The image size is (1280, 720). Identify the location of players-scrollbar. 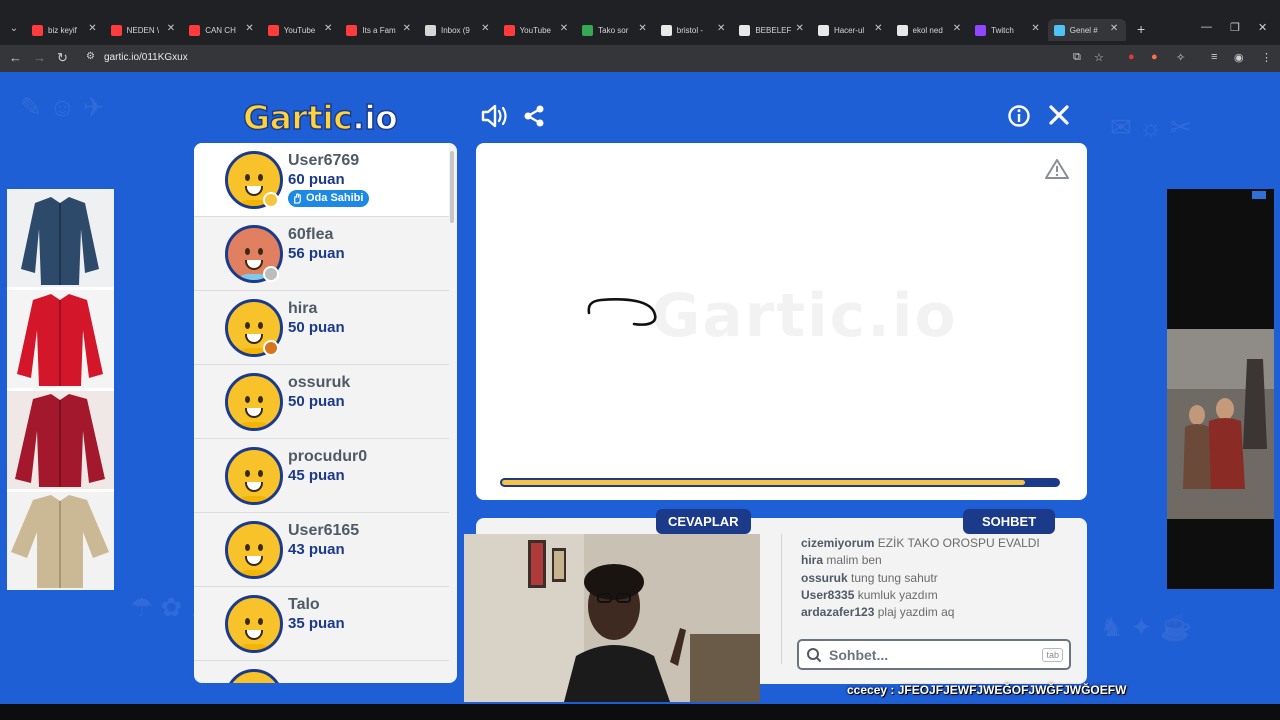
(452, 187).